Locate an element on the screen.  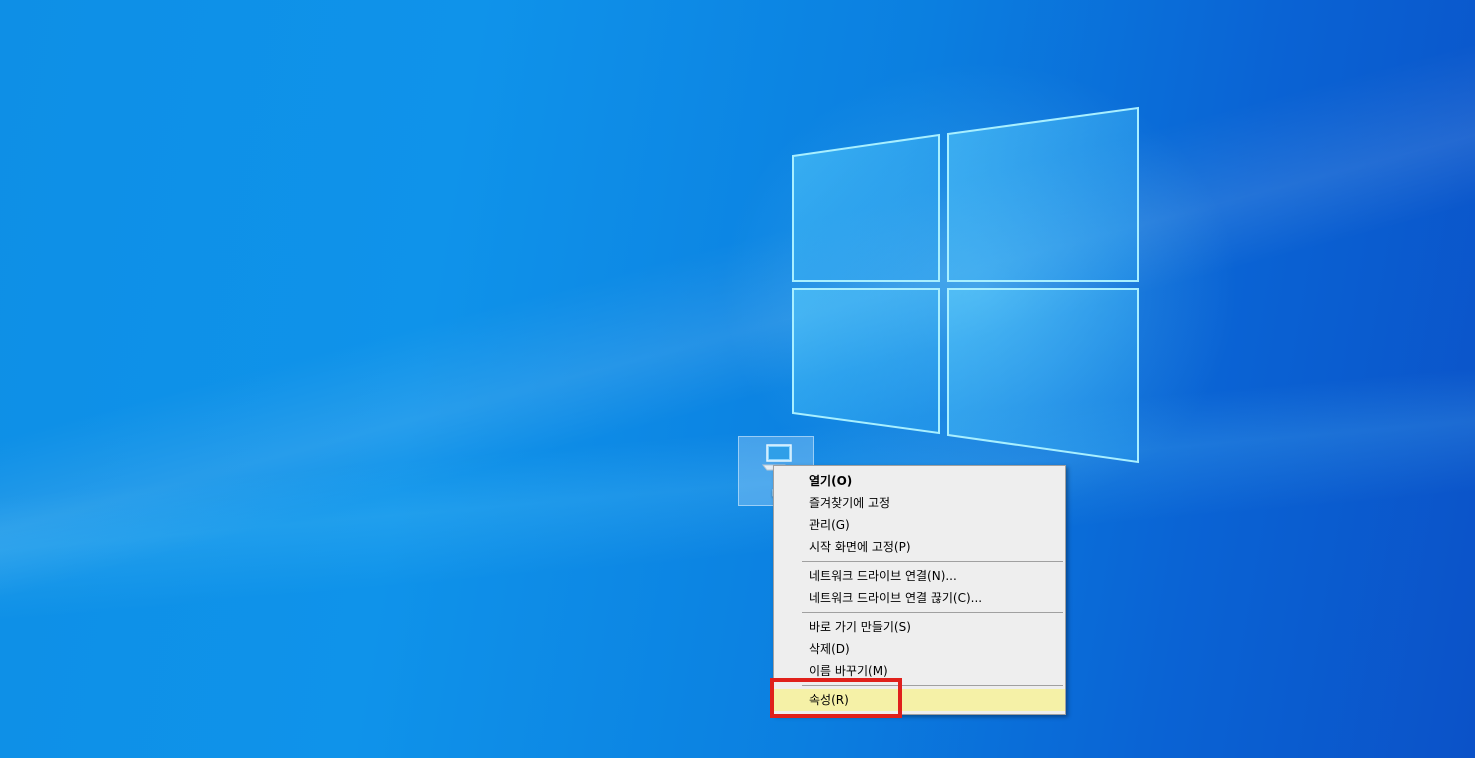
windows-logo-pane-bottom-left is located at coordinates (866, 361).